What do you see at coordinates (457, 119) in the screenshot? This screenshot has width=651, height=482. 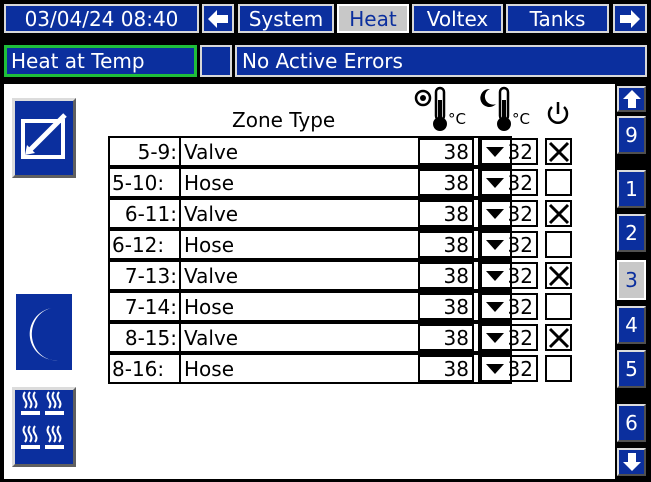 I see `setpoint-unit: °C` at bounding box center [457, 119].